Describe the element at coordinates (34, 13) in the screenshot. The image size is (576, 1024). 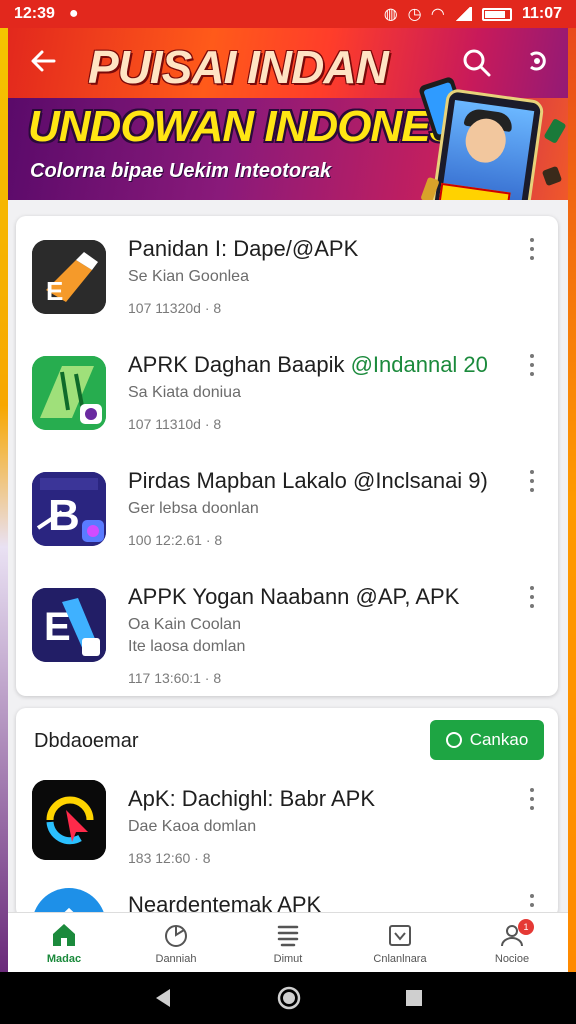
I see `status-time: 12:39` at that location.